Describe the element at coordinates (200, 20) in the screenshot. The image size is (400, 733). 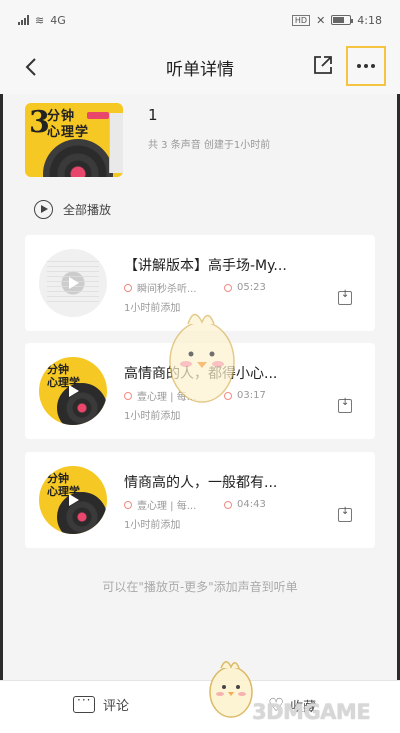
I see `status-bar: ≋ 4G HD ✕ 4:18` at that location.